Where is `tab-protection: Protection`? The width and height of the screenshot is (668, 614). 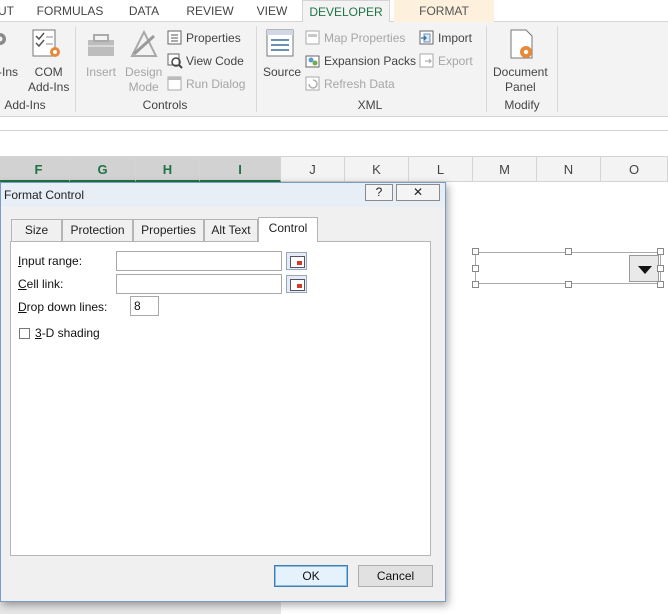 tab-protection: Protection is located at coordinates (97, 230).